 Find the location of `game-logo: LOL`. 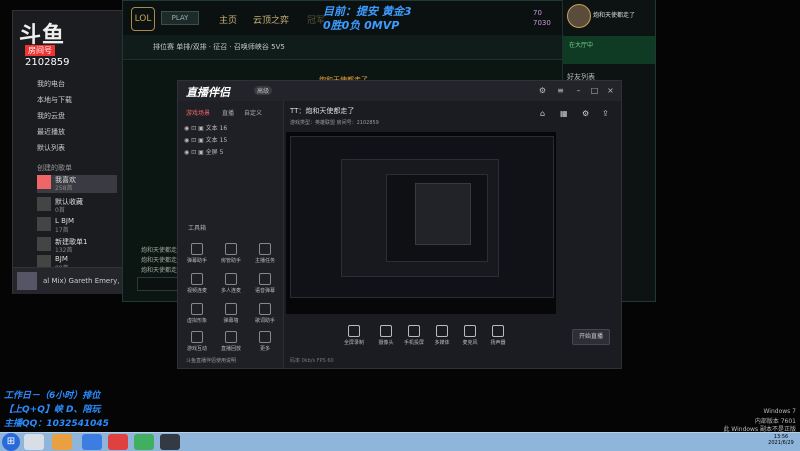

game-logo: LOL is located at coordinates (143, 19).